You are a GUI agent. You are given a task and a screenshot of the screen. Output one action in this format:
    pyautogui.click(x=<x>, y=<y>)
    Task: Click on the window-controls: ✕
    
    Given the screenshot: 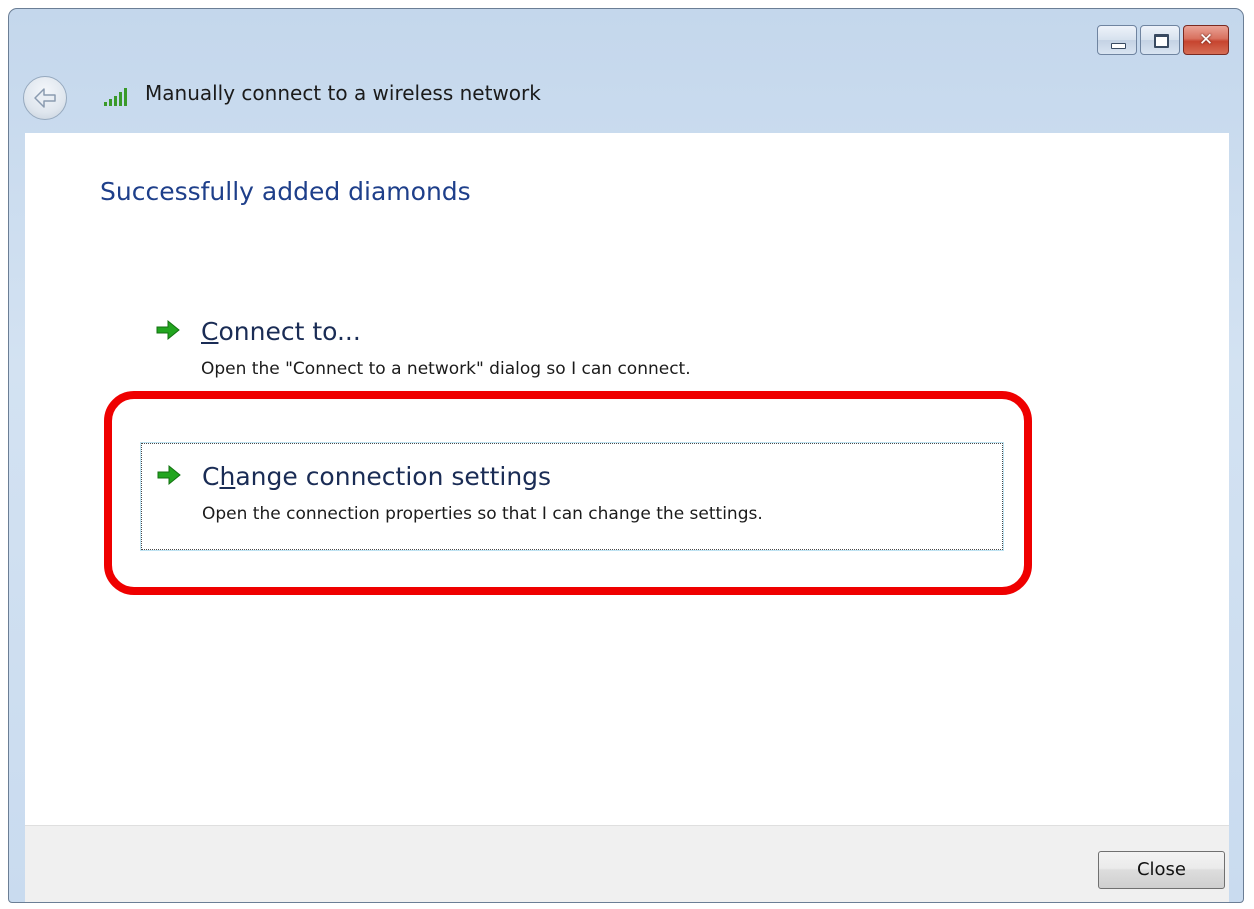 What is the action you would take?
    pyautogui.click(x=1163, y=40)
    